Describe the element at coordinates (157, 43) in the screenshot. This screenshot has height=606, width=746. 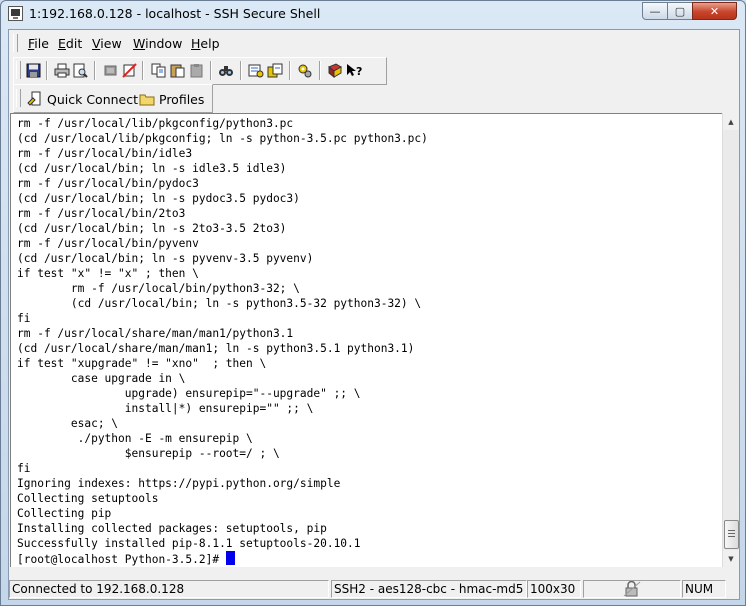
I see `menu-window: Window` at that location.